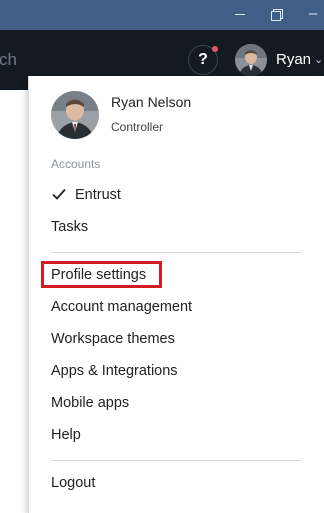 The image size is (324, 513). I want to click on mobile-apps-item: Mobile apps, so click(90, 403).